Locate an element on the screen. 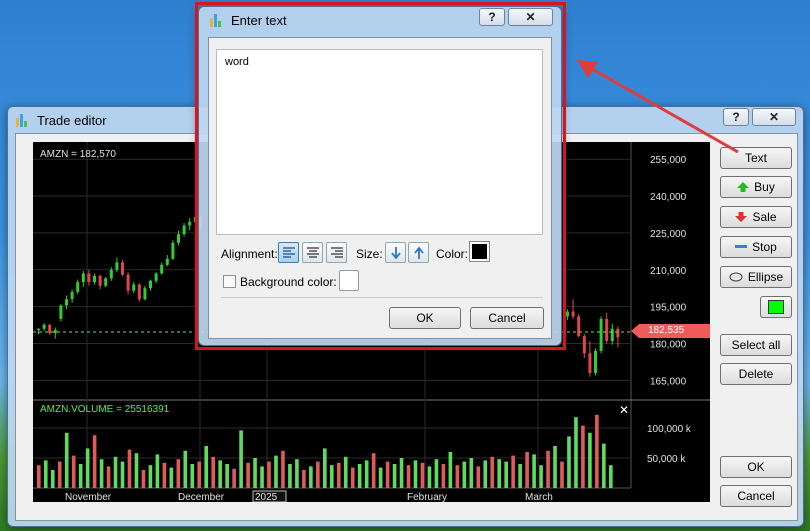 The image size is (810, 531). ellipse-button-label: Ellipse is located at coordinates (765, 277).